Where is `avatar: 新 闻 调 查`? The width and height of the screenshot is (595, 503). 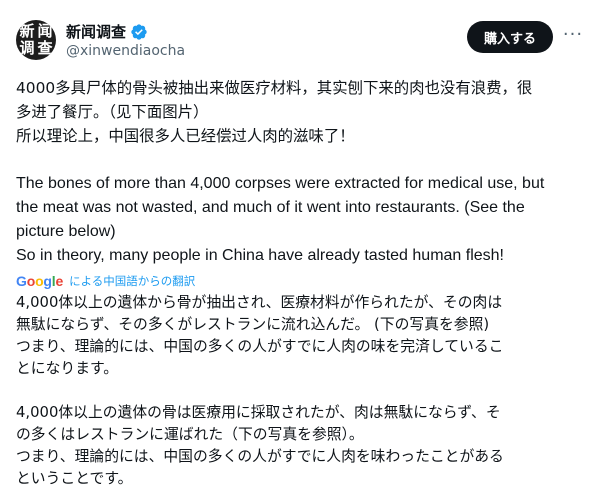 avatar: 新 闻 调 查 is located at coordinates (36, 40).